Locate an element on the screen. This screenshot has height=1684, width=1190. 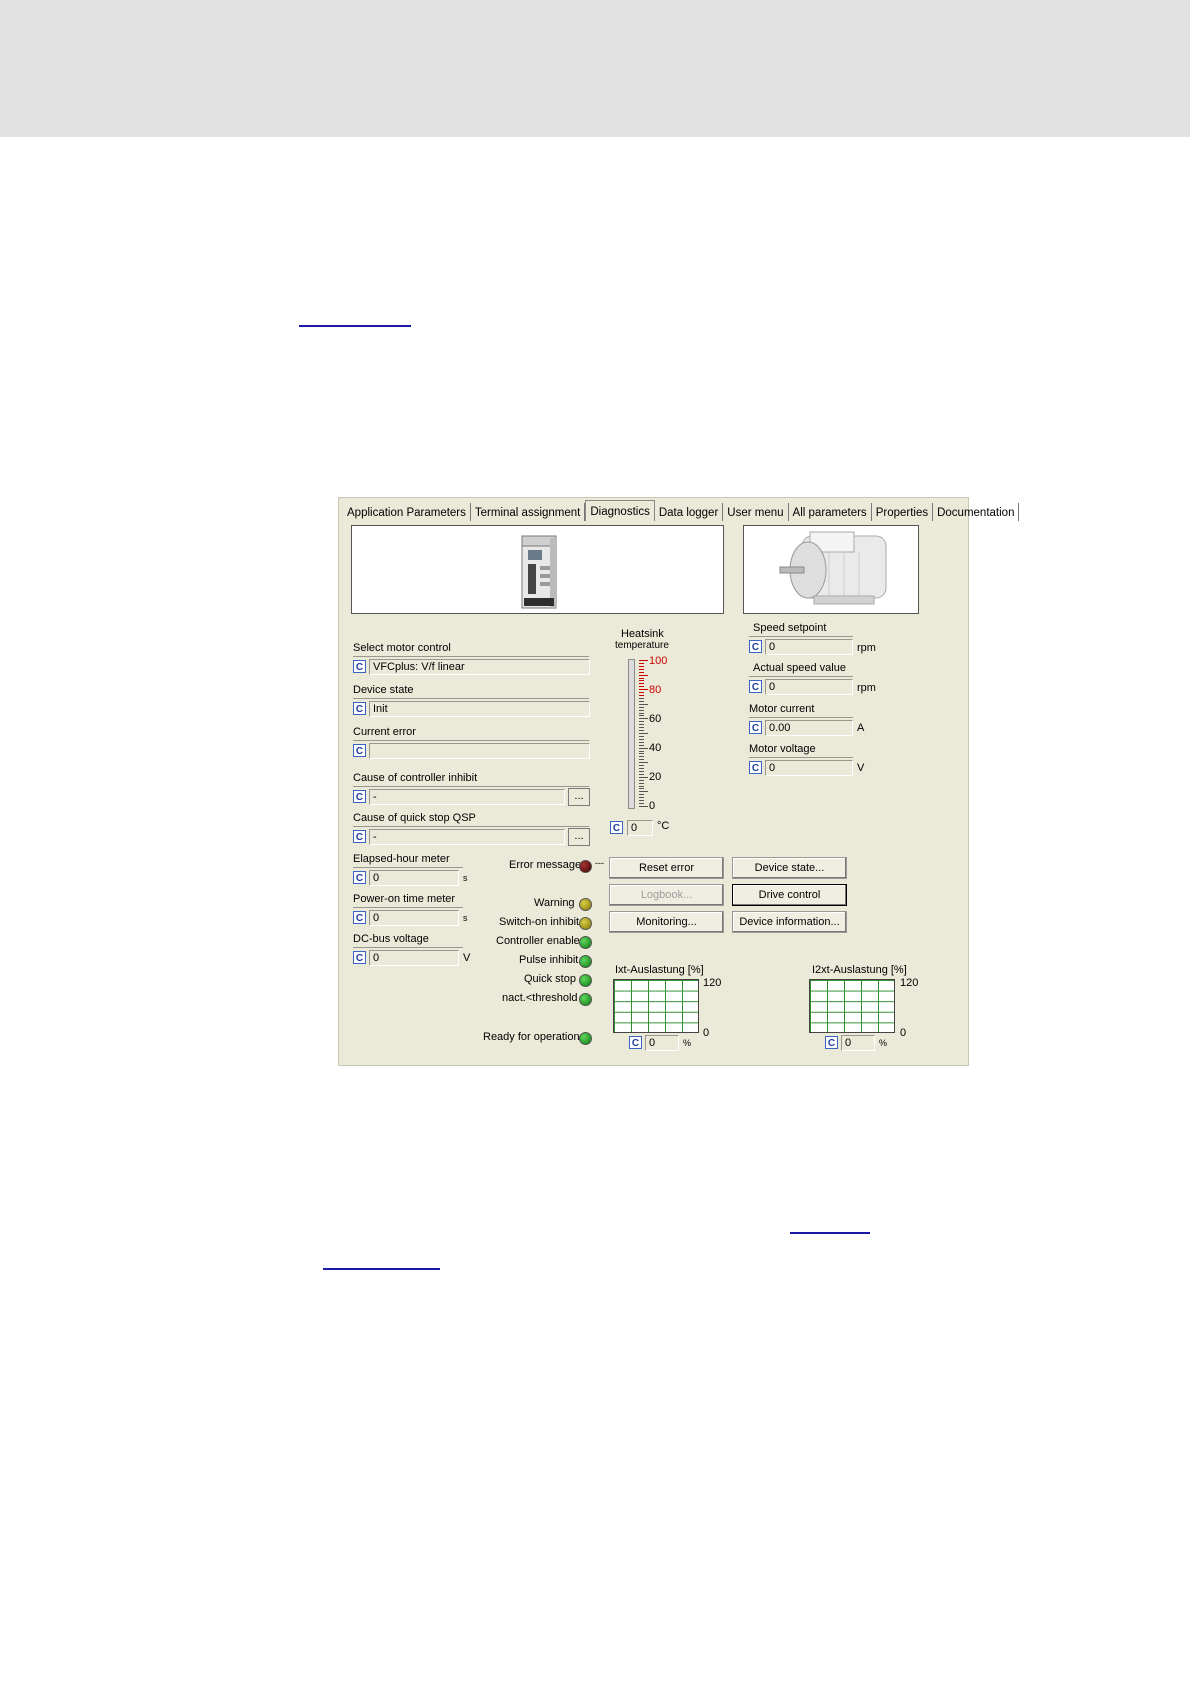
dc-bus-field: 0 is located at coordinates (414, 958).